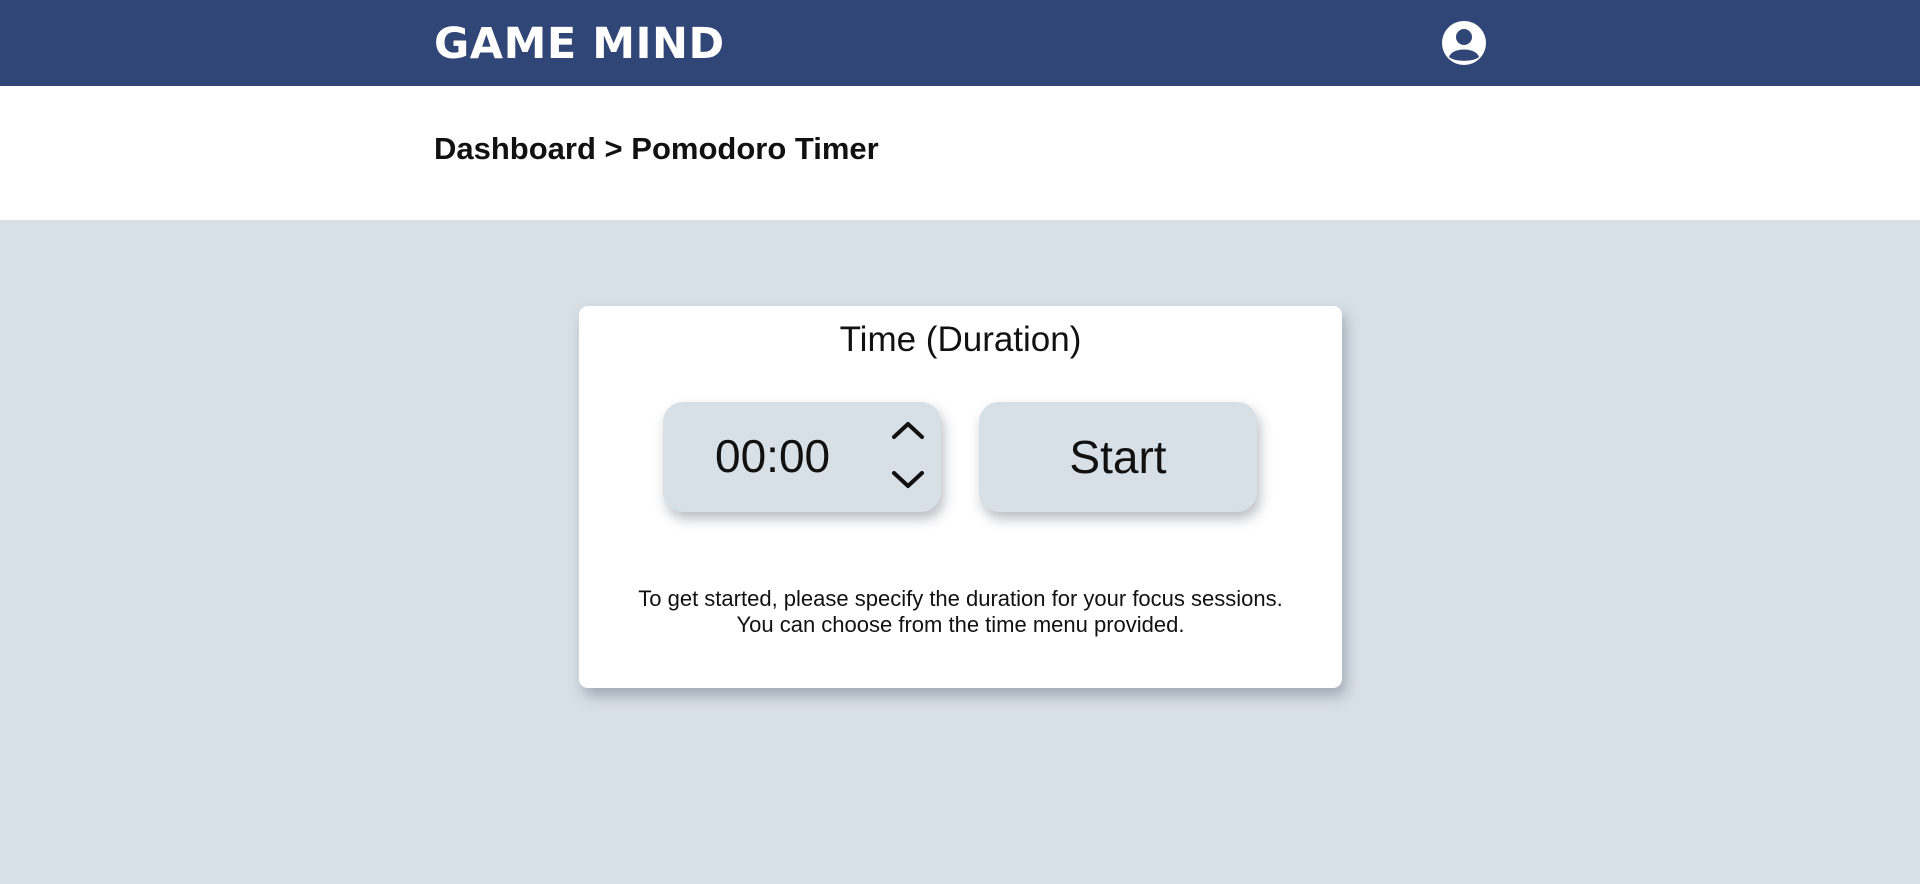  I want to click on breadcrumb-dashboard-link: Dashboard, so click(515, 148).